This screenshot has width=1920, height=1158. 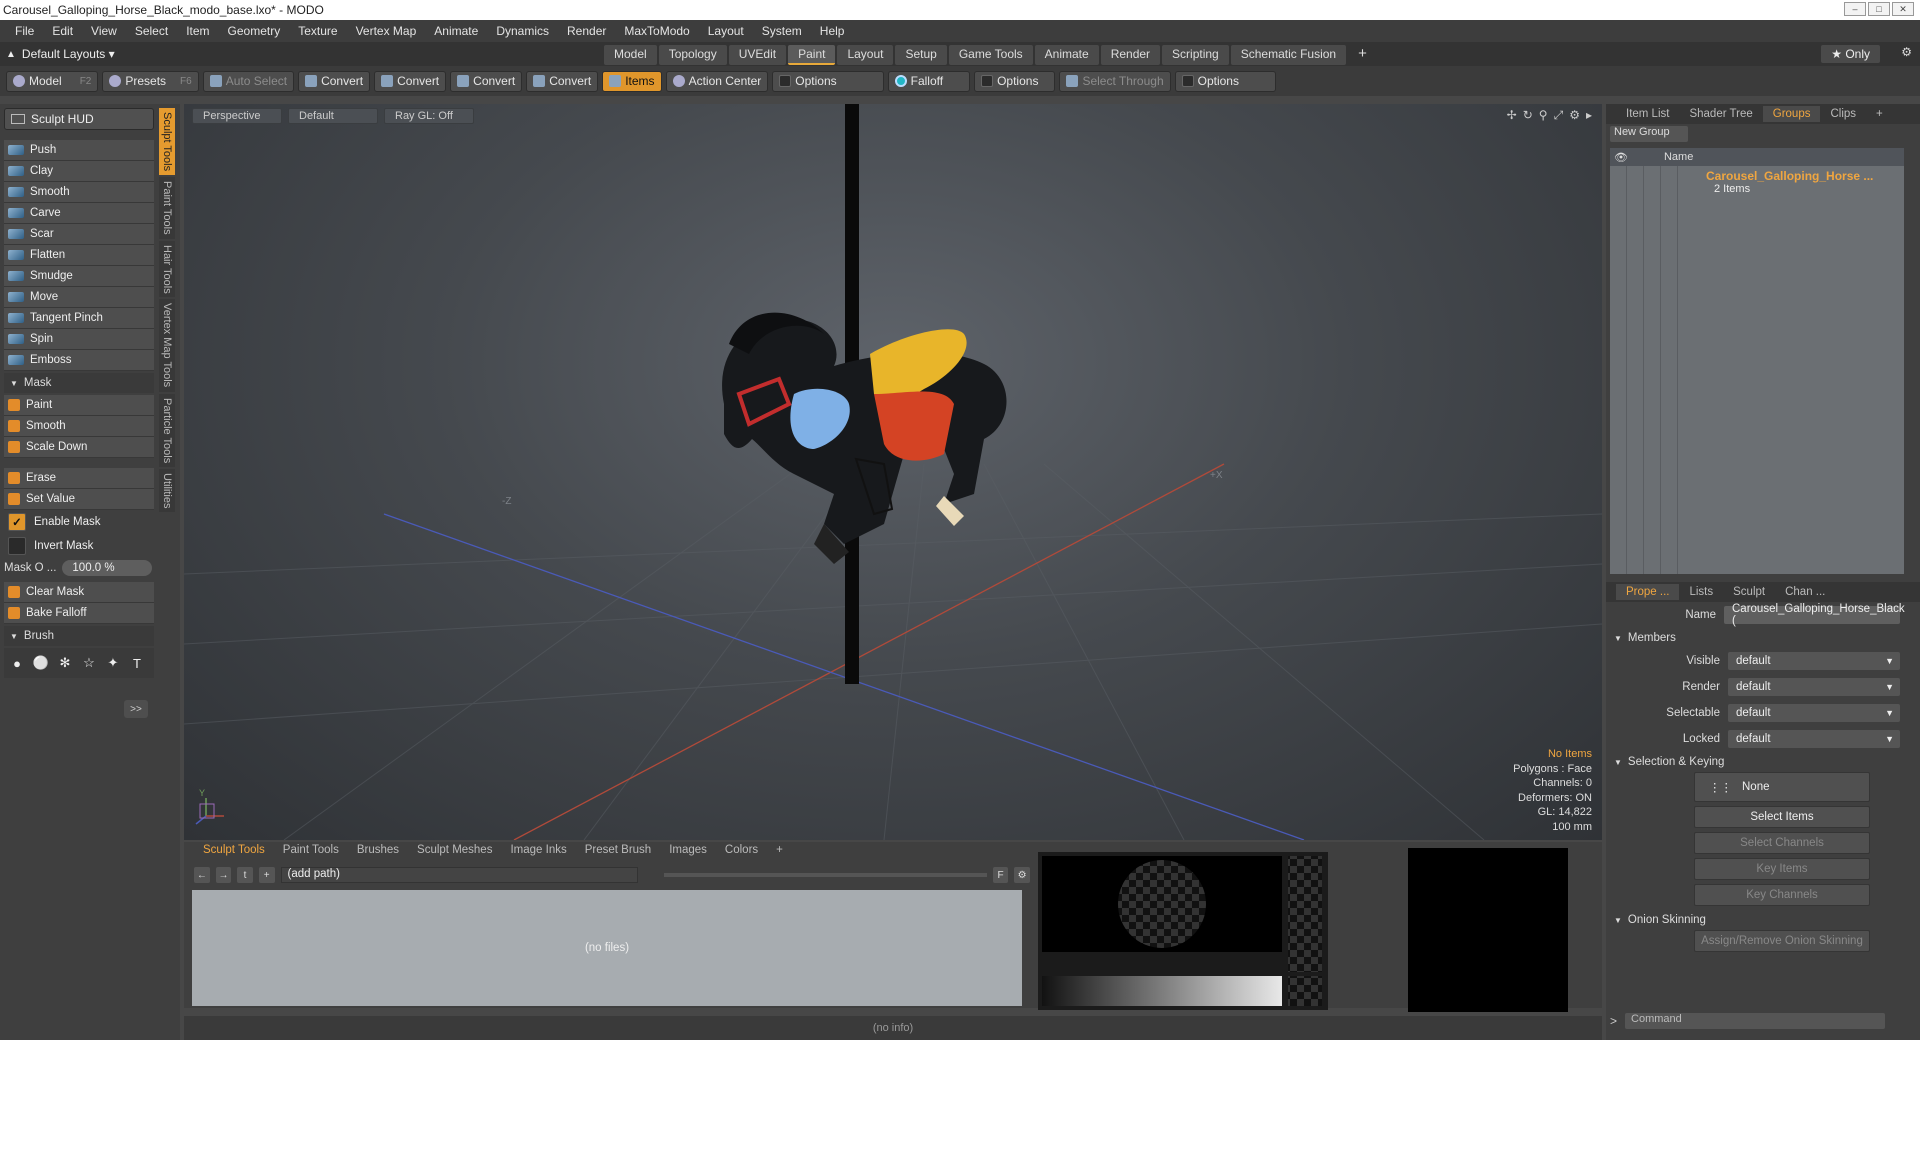 What do you see at coordinates (79, 276) in the screenshot?
I see `tool-smudge: Smudge` at bounding box center [79, 276].